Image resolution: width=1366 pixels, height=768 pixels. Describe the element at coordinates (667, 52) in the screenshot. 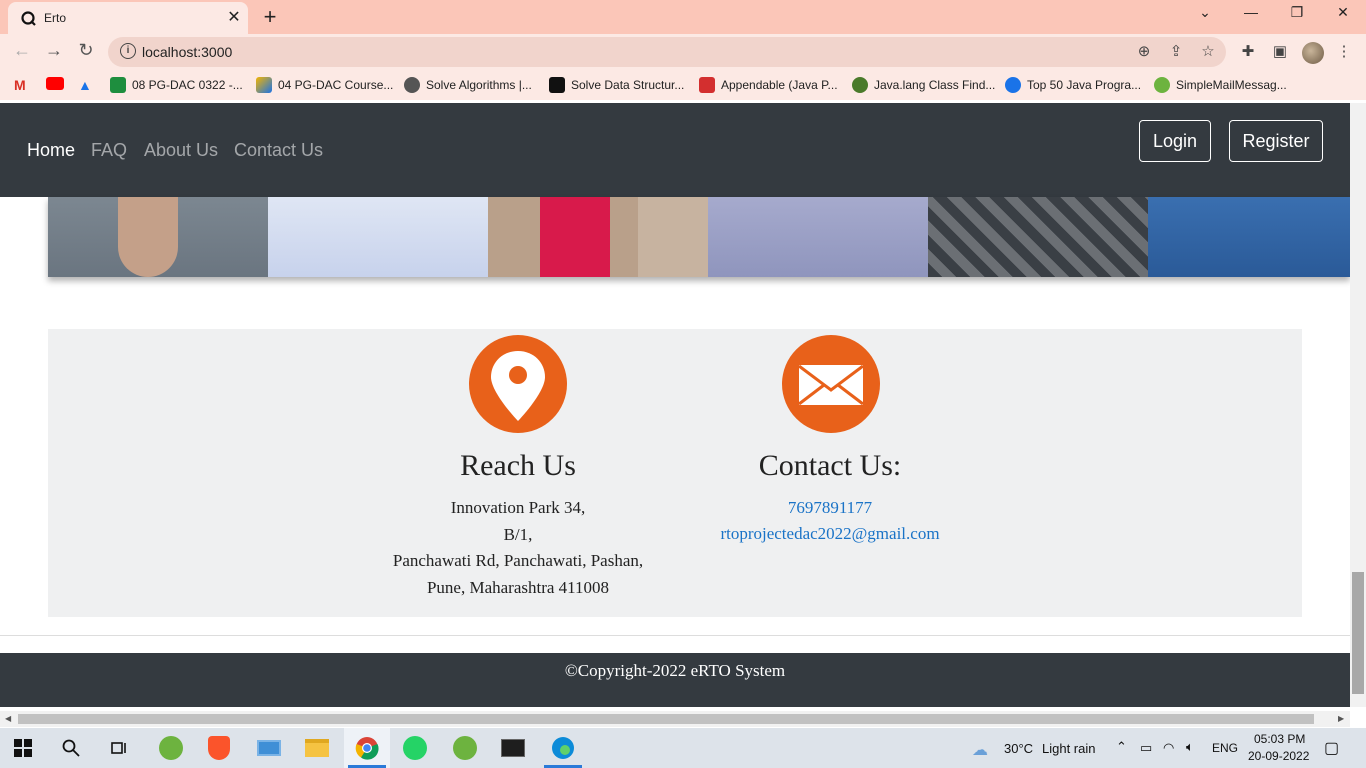

I see `address-bar: i localhost:3000 ⊕ ⇪ ☆` at that location.